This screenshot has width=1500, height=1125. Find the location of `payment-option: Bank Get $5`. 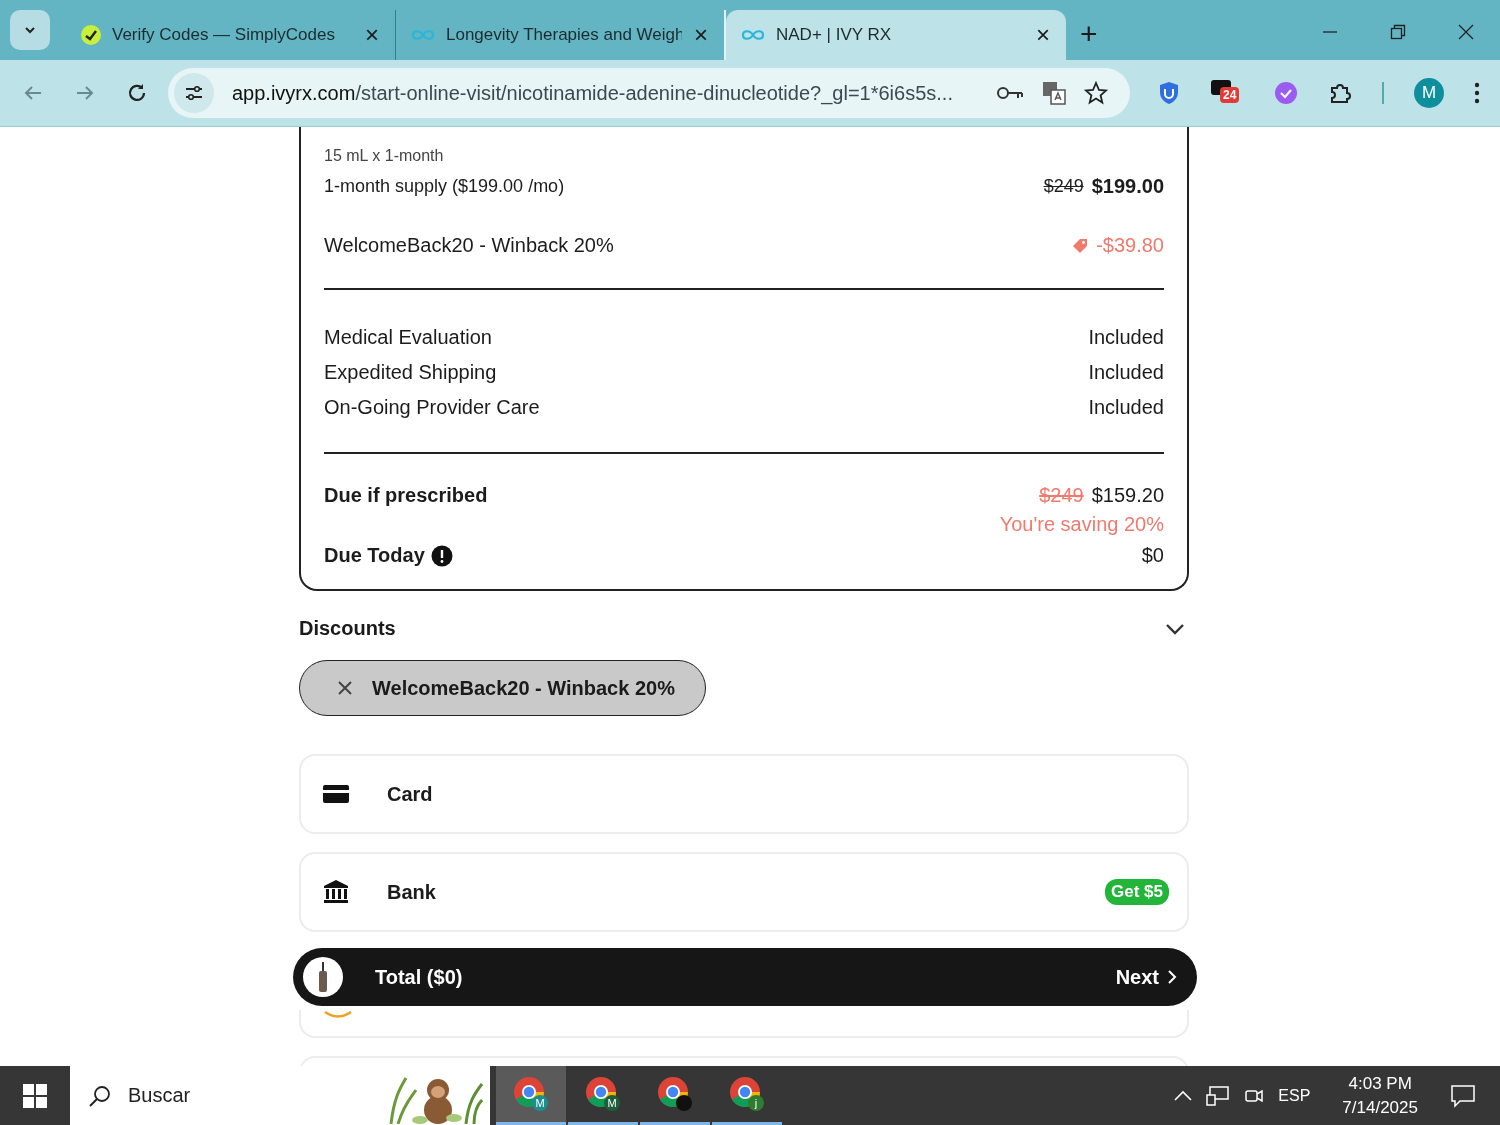

payment-option: Bank Get $5 is located at coordinates (744, 892).